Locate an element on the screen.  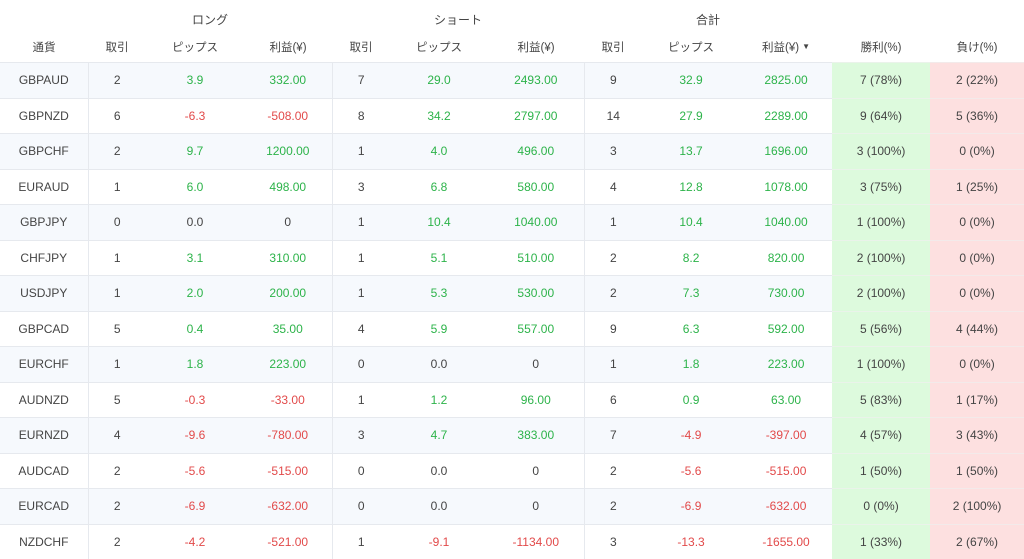
cell-short-profit: 510.00 is located at coordinates (536, 258).